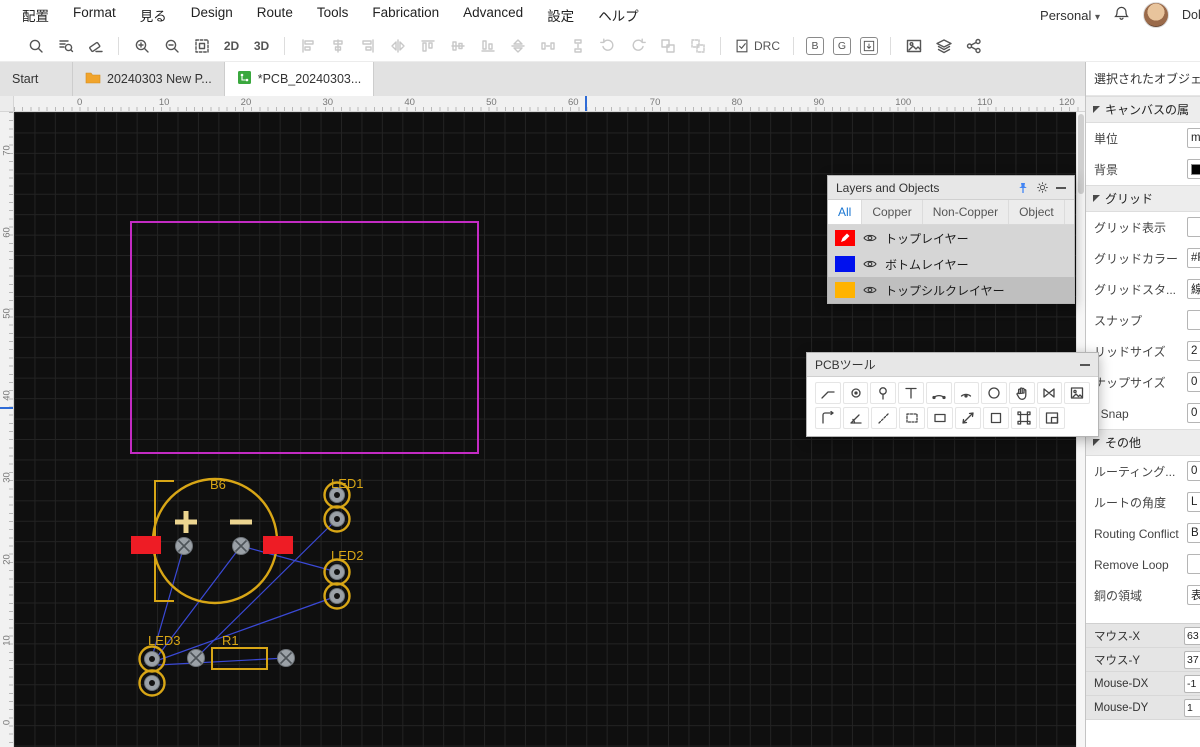 The height and width of the screenshot is (747, 1200). What do you see at coordinates (996, 418) in the screenshot?
I see `region-tool` at bounding box center [996, 418].